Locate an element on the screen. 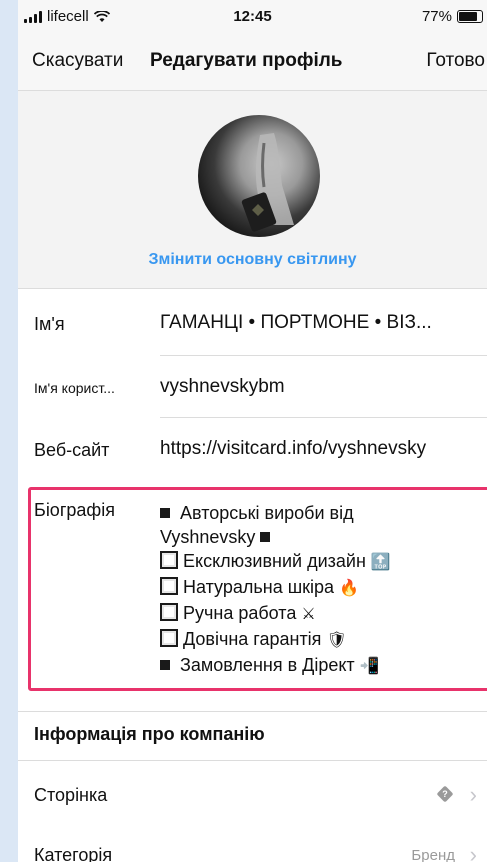  page-title: Редагувати профіль is located at coordinates (246, 60).